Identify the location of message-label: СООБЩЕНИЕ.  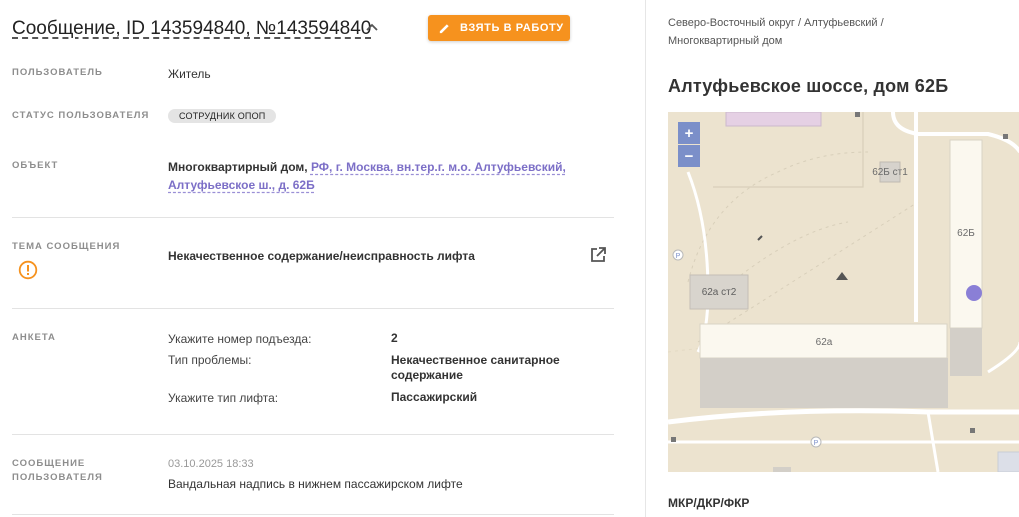
(49, 463).